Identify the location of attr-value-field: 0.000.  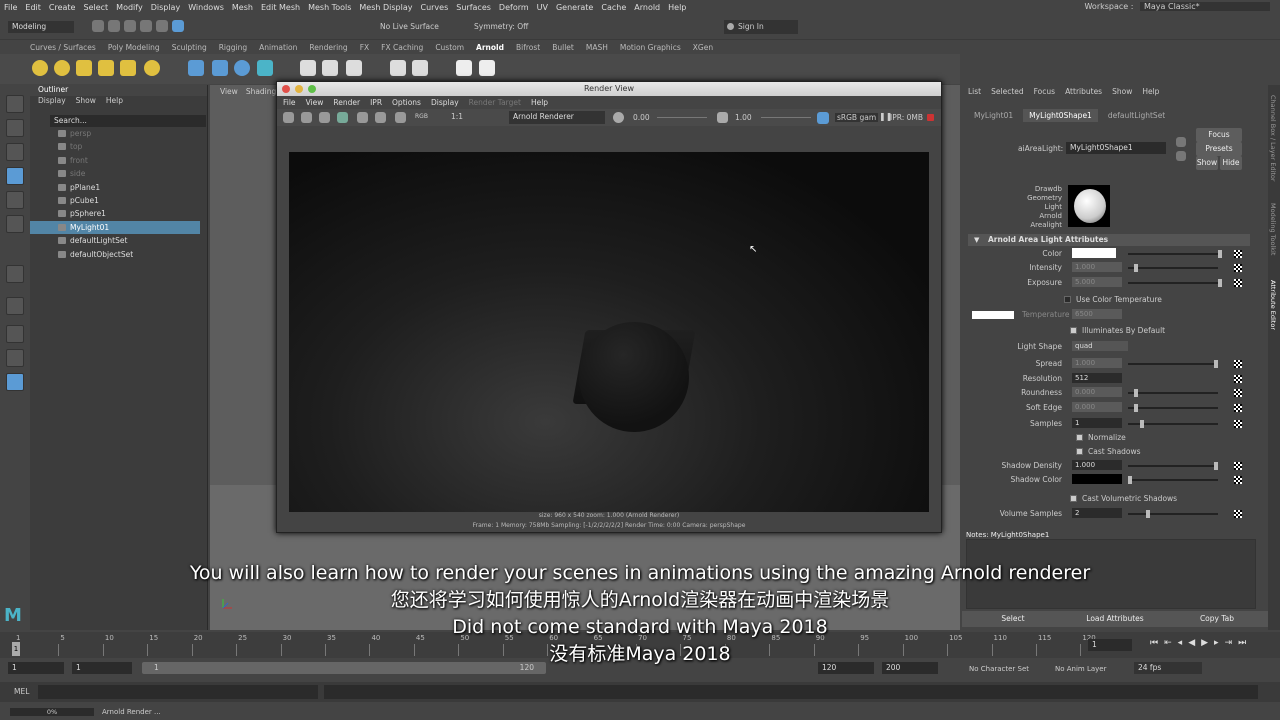
(1097, 392).